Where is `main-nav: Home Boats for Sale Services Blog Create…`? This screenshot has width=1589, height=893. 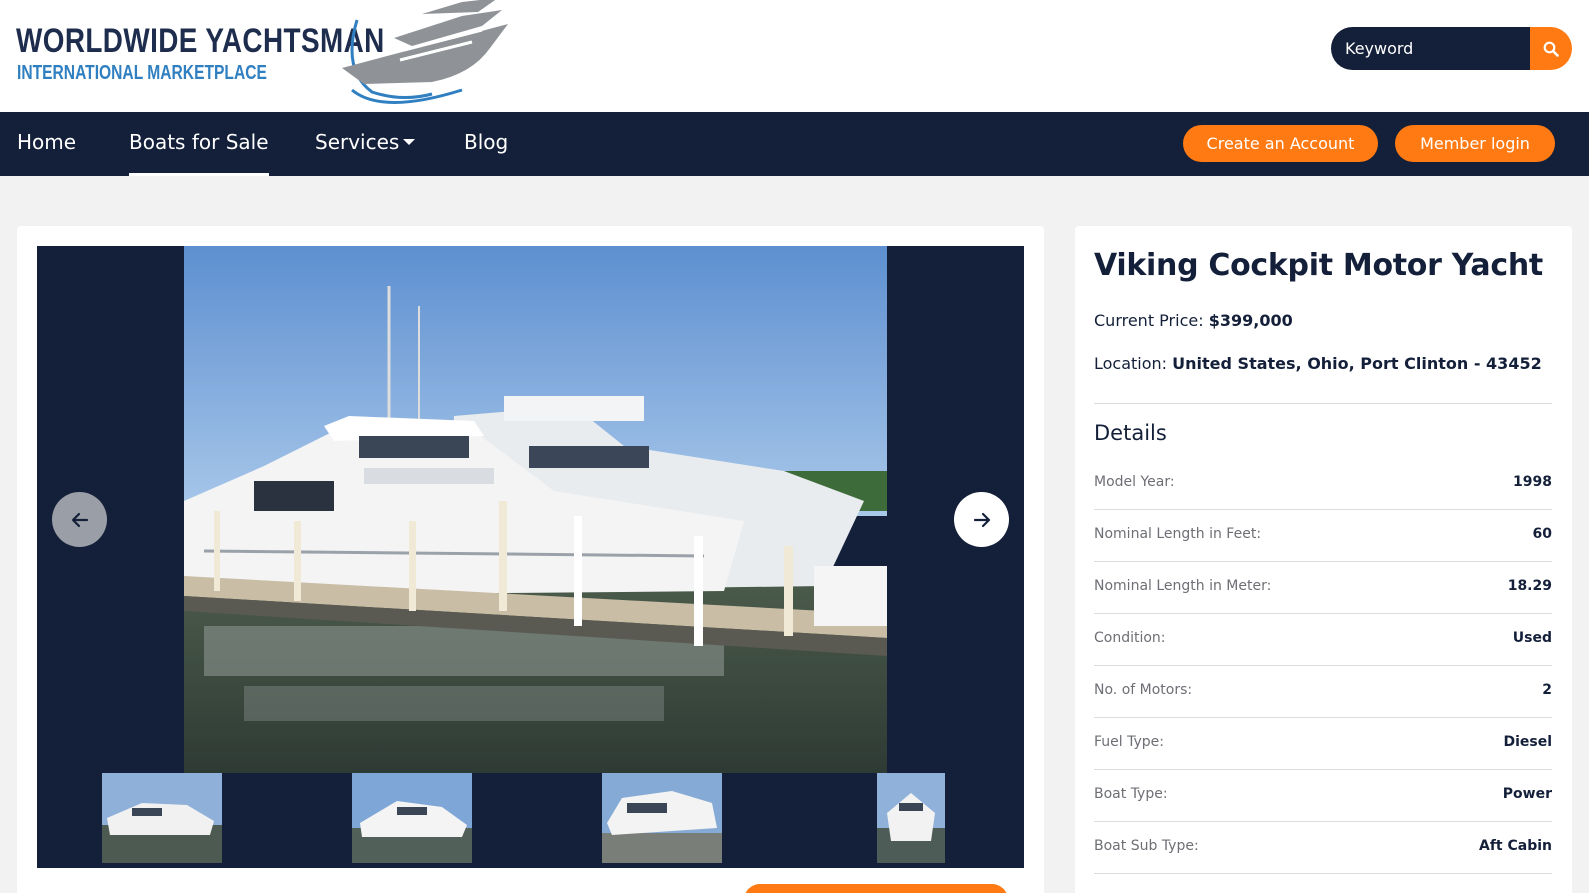 main-nav: Home Boats for Sale Services Blog Create… is located at coordinates (794, 144).